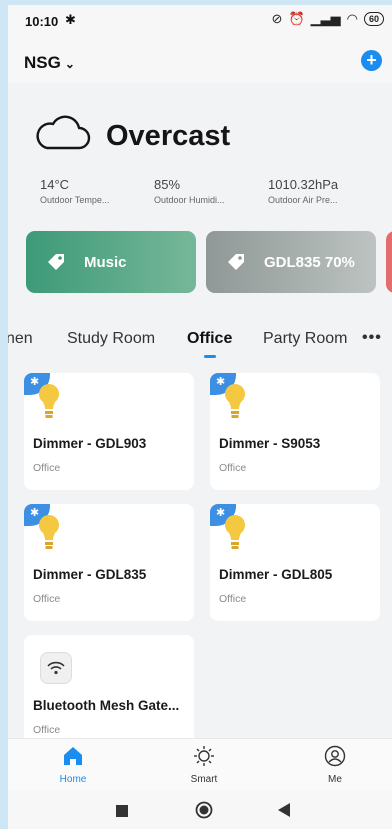 The height and width of the screenshot is (829, 392). Describe the element at coordinates (70, 19) in the screenshot. I see `bluetooth-status-icon: ✱` at that location.